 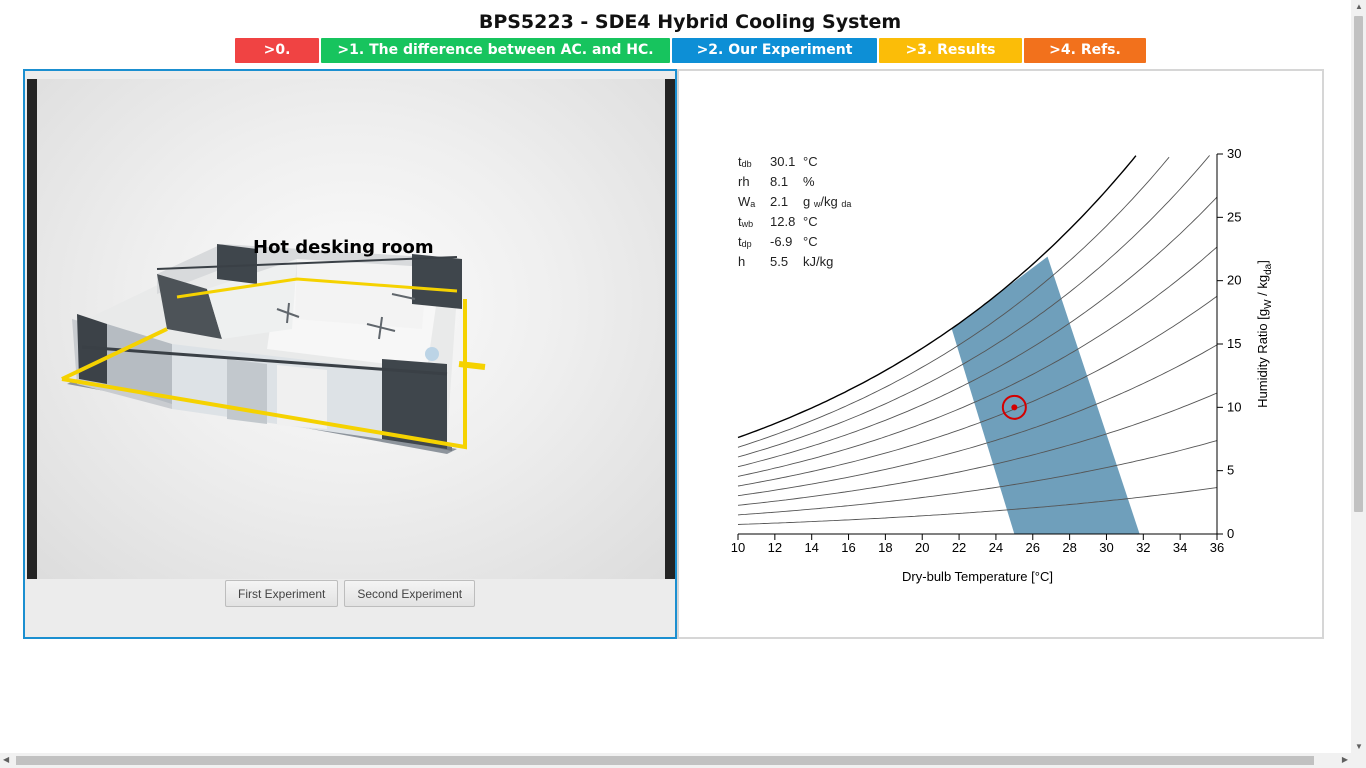 I want to click on tab-experiment: >2. Our Experiment, so click(x=774, y=50).